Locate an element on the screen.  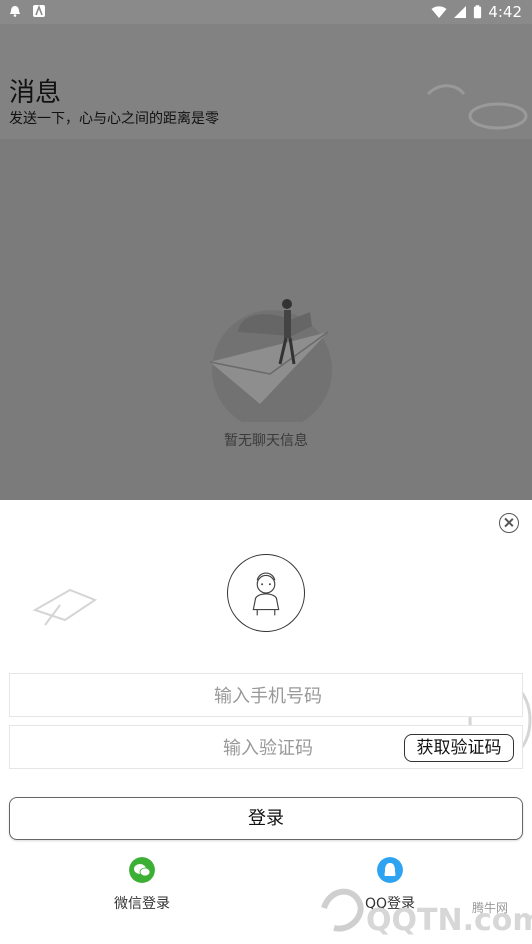
page-subtitle: 发送一下，心与心之间的距离是零 is located at coordinates (114, 119).